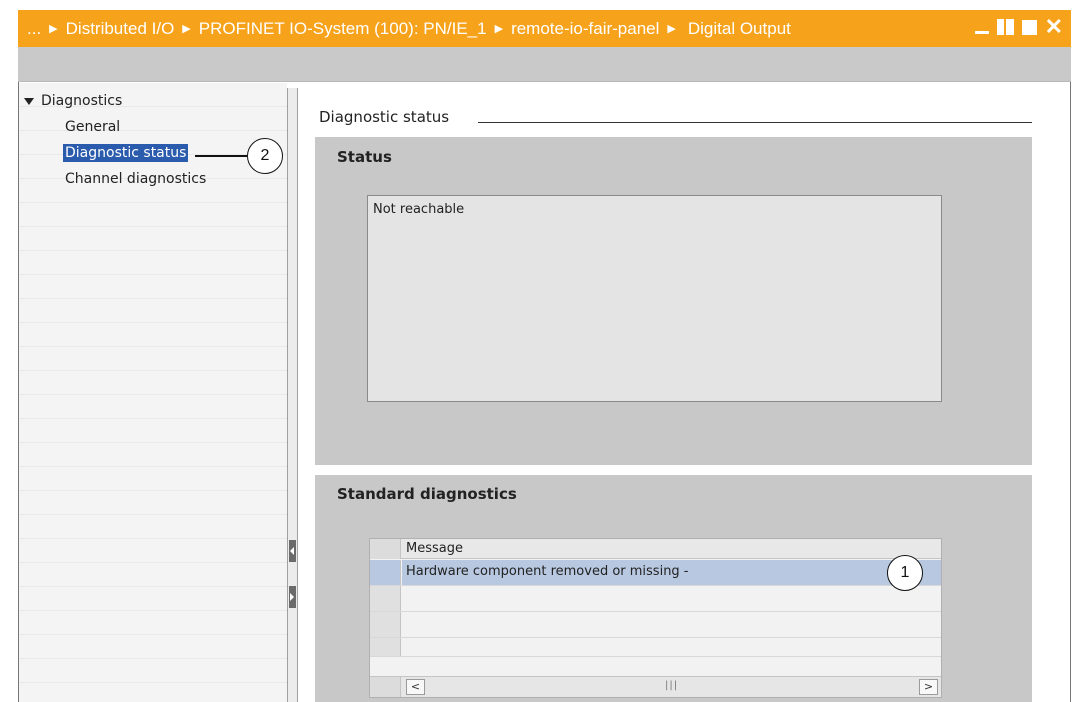 Image resolution: width=1074 pixels, height=702 pixels. What do you see at coordinates (82, 101) in the screenshot?
I see `tree-node-diagnostics-label: Diagnostics` at bounding box center [82, 101].